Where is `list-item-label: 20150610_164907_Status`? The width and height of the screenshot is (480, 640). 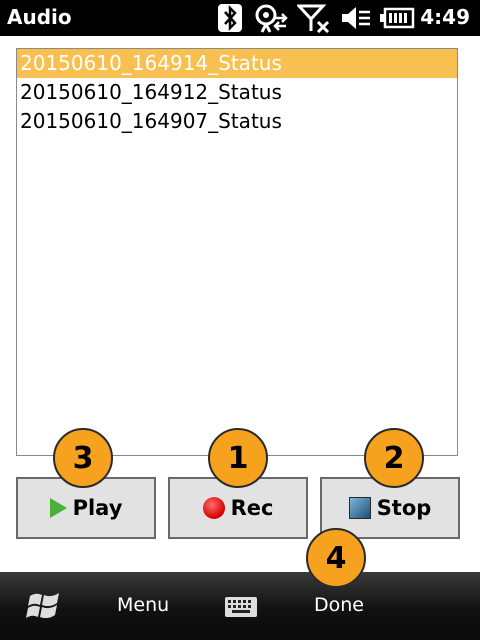
list-item-label: 20150610_164907_Status is located at coordinates (151, 121).